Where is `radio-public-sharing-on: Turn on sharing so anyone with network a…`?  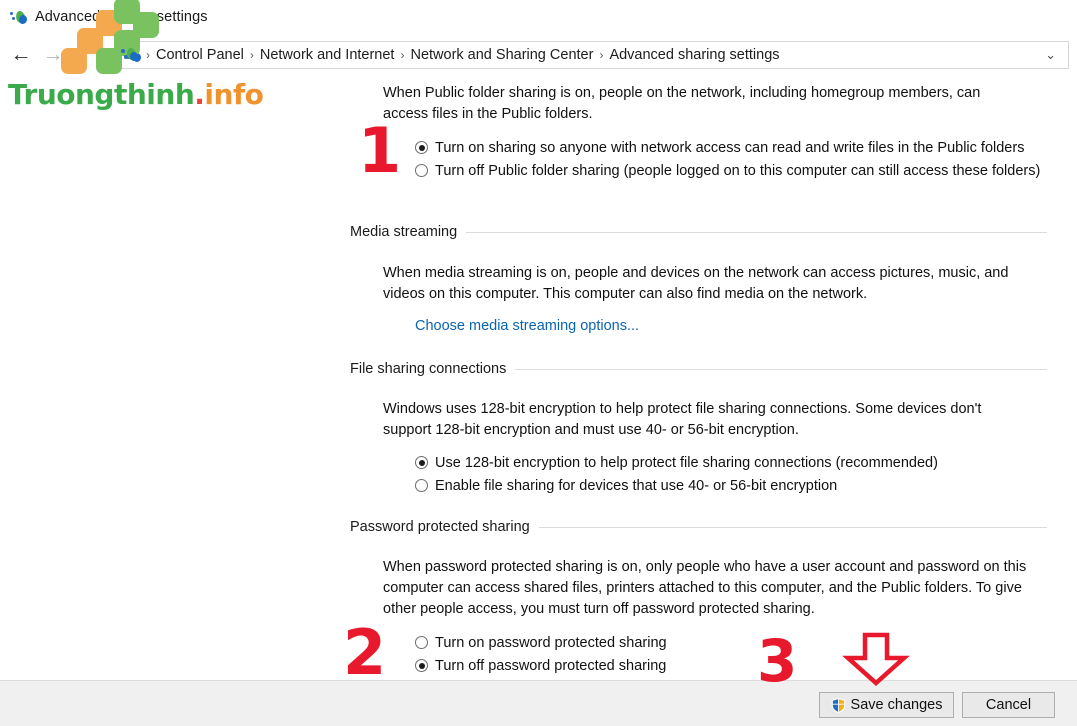
radio-public-sharing-on: Turn on sharing so anyone with network a… is located at coordinates (730, 148).